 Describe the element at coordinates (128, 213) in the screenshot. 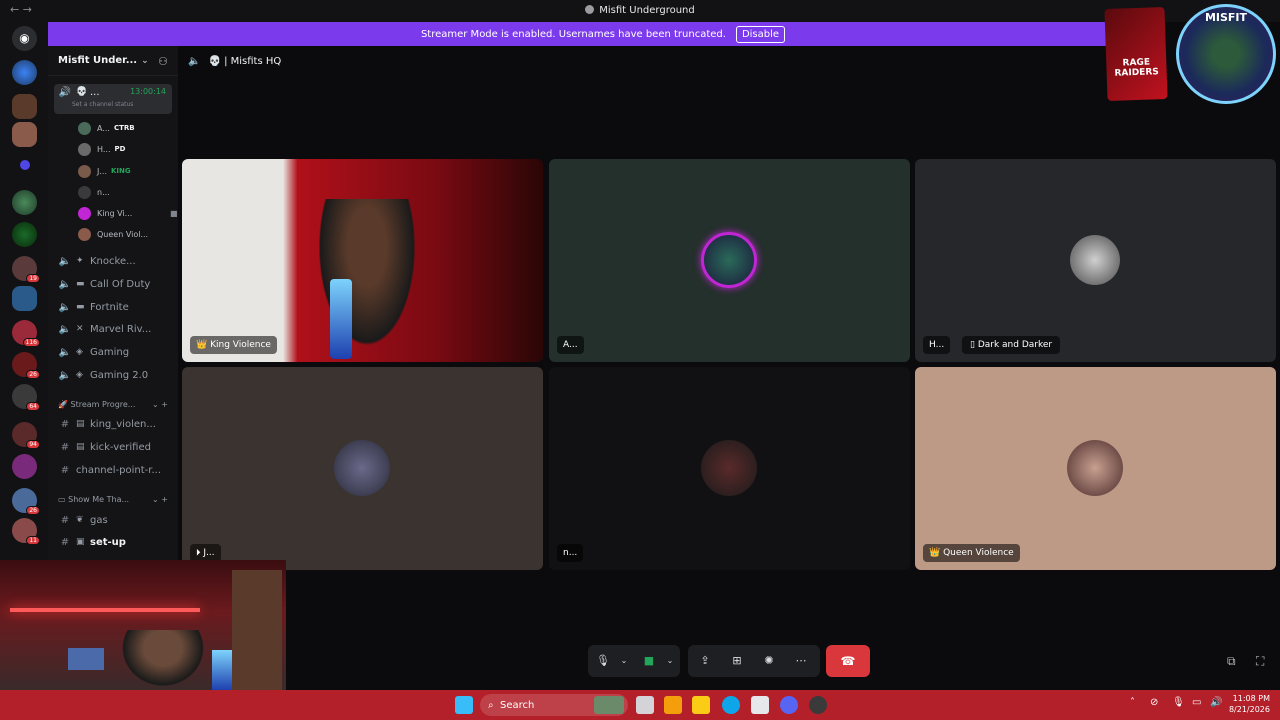

I see `voice-user: King Vi... ■` at that location.